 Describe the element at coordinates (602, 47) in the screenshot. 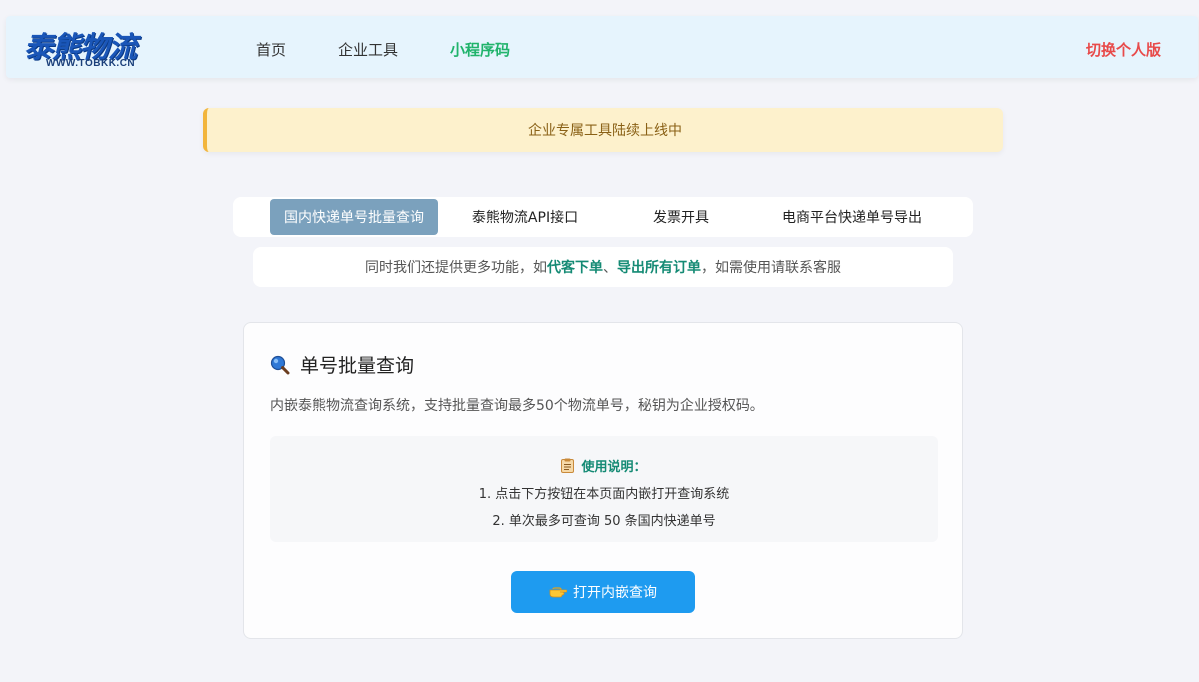

I see `top-header: 泰熊物流 WWW.TOBKK.CN 首页 企业工具 小程序码 切换个人版` at that location.